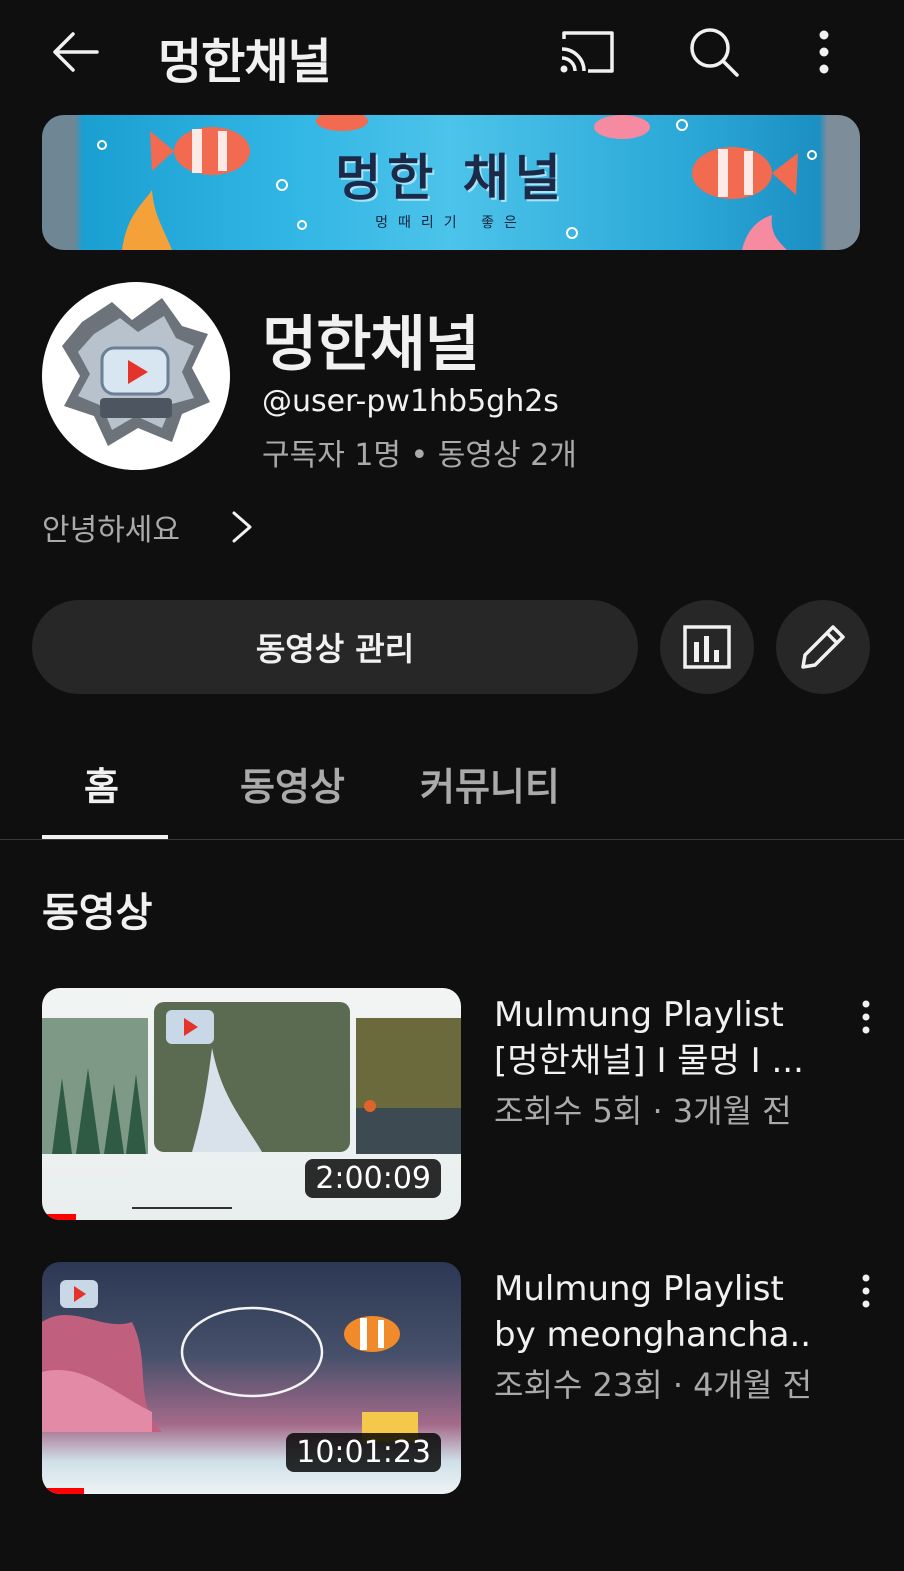 The image size is (904, 1571). I want to click on cast-icon, so click(587, 52).